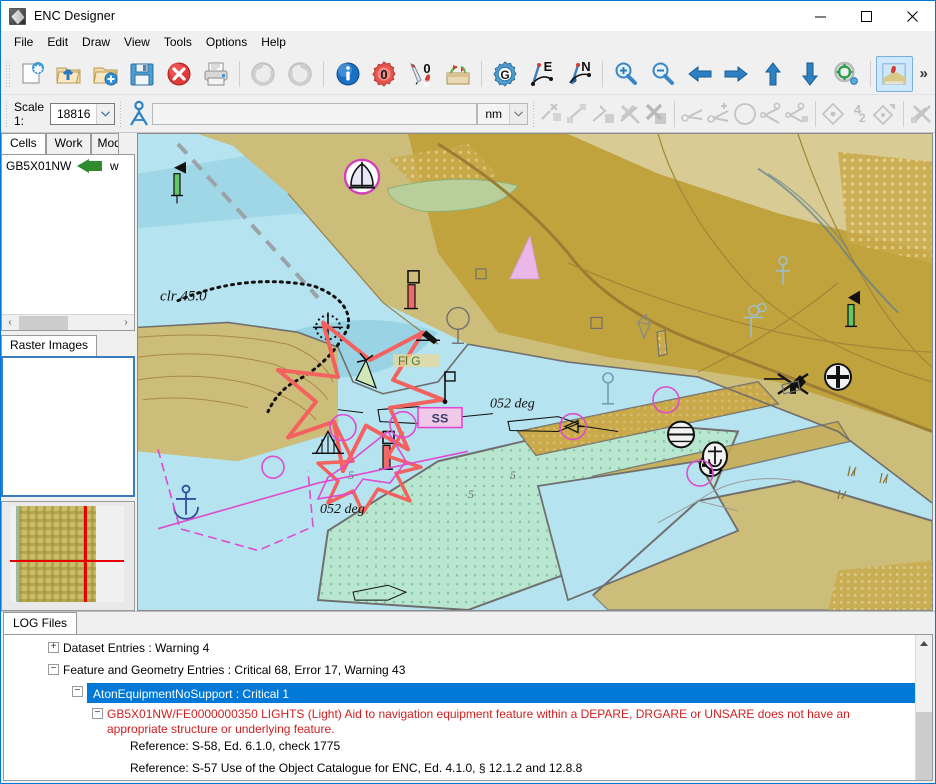 The height and width of the screenshot is (784, 936). What do you see at coordinates (924, 73) in the screenshot?
I see `toolbar-overflow-chevron: »` at bounding box center [924, 73].